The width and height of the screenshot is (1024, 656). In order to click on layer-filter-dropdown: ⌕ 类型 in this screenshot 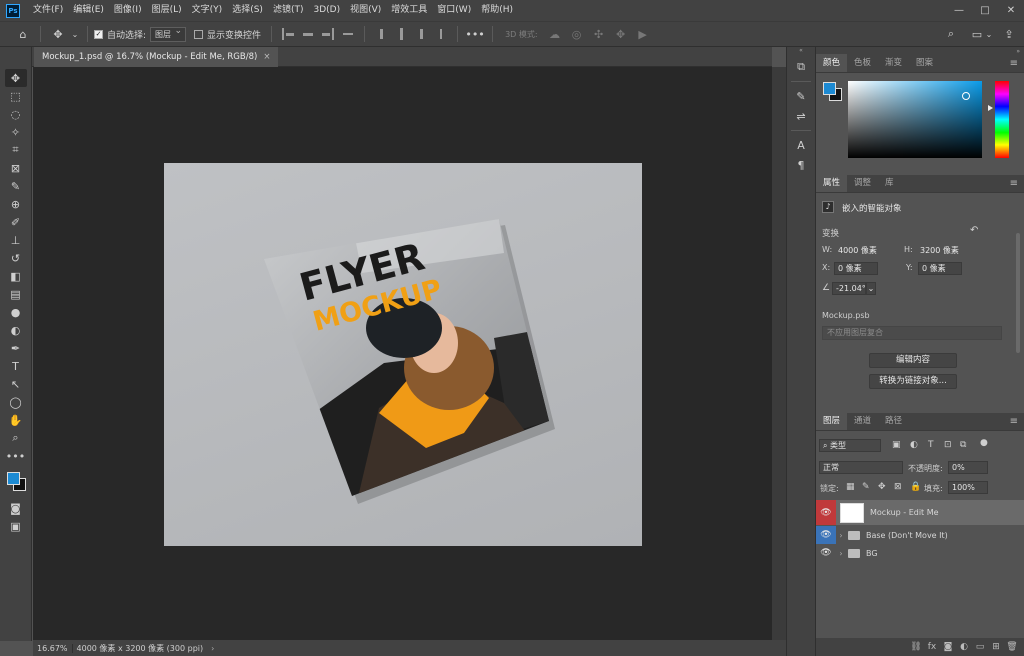, I will do `click(850, 445)`.